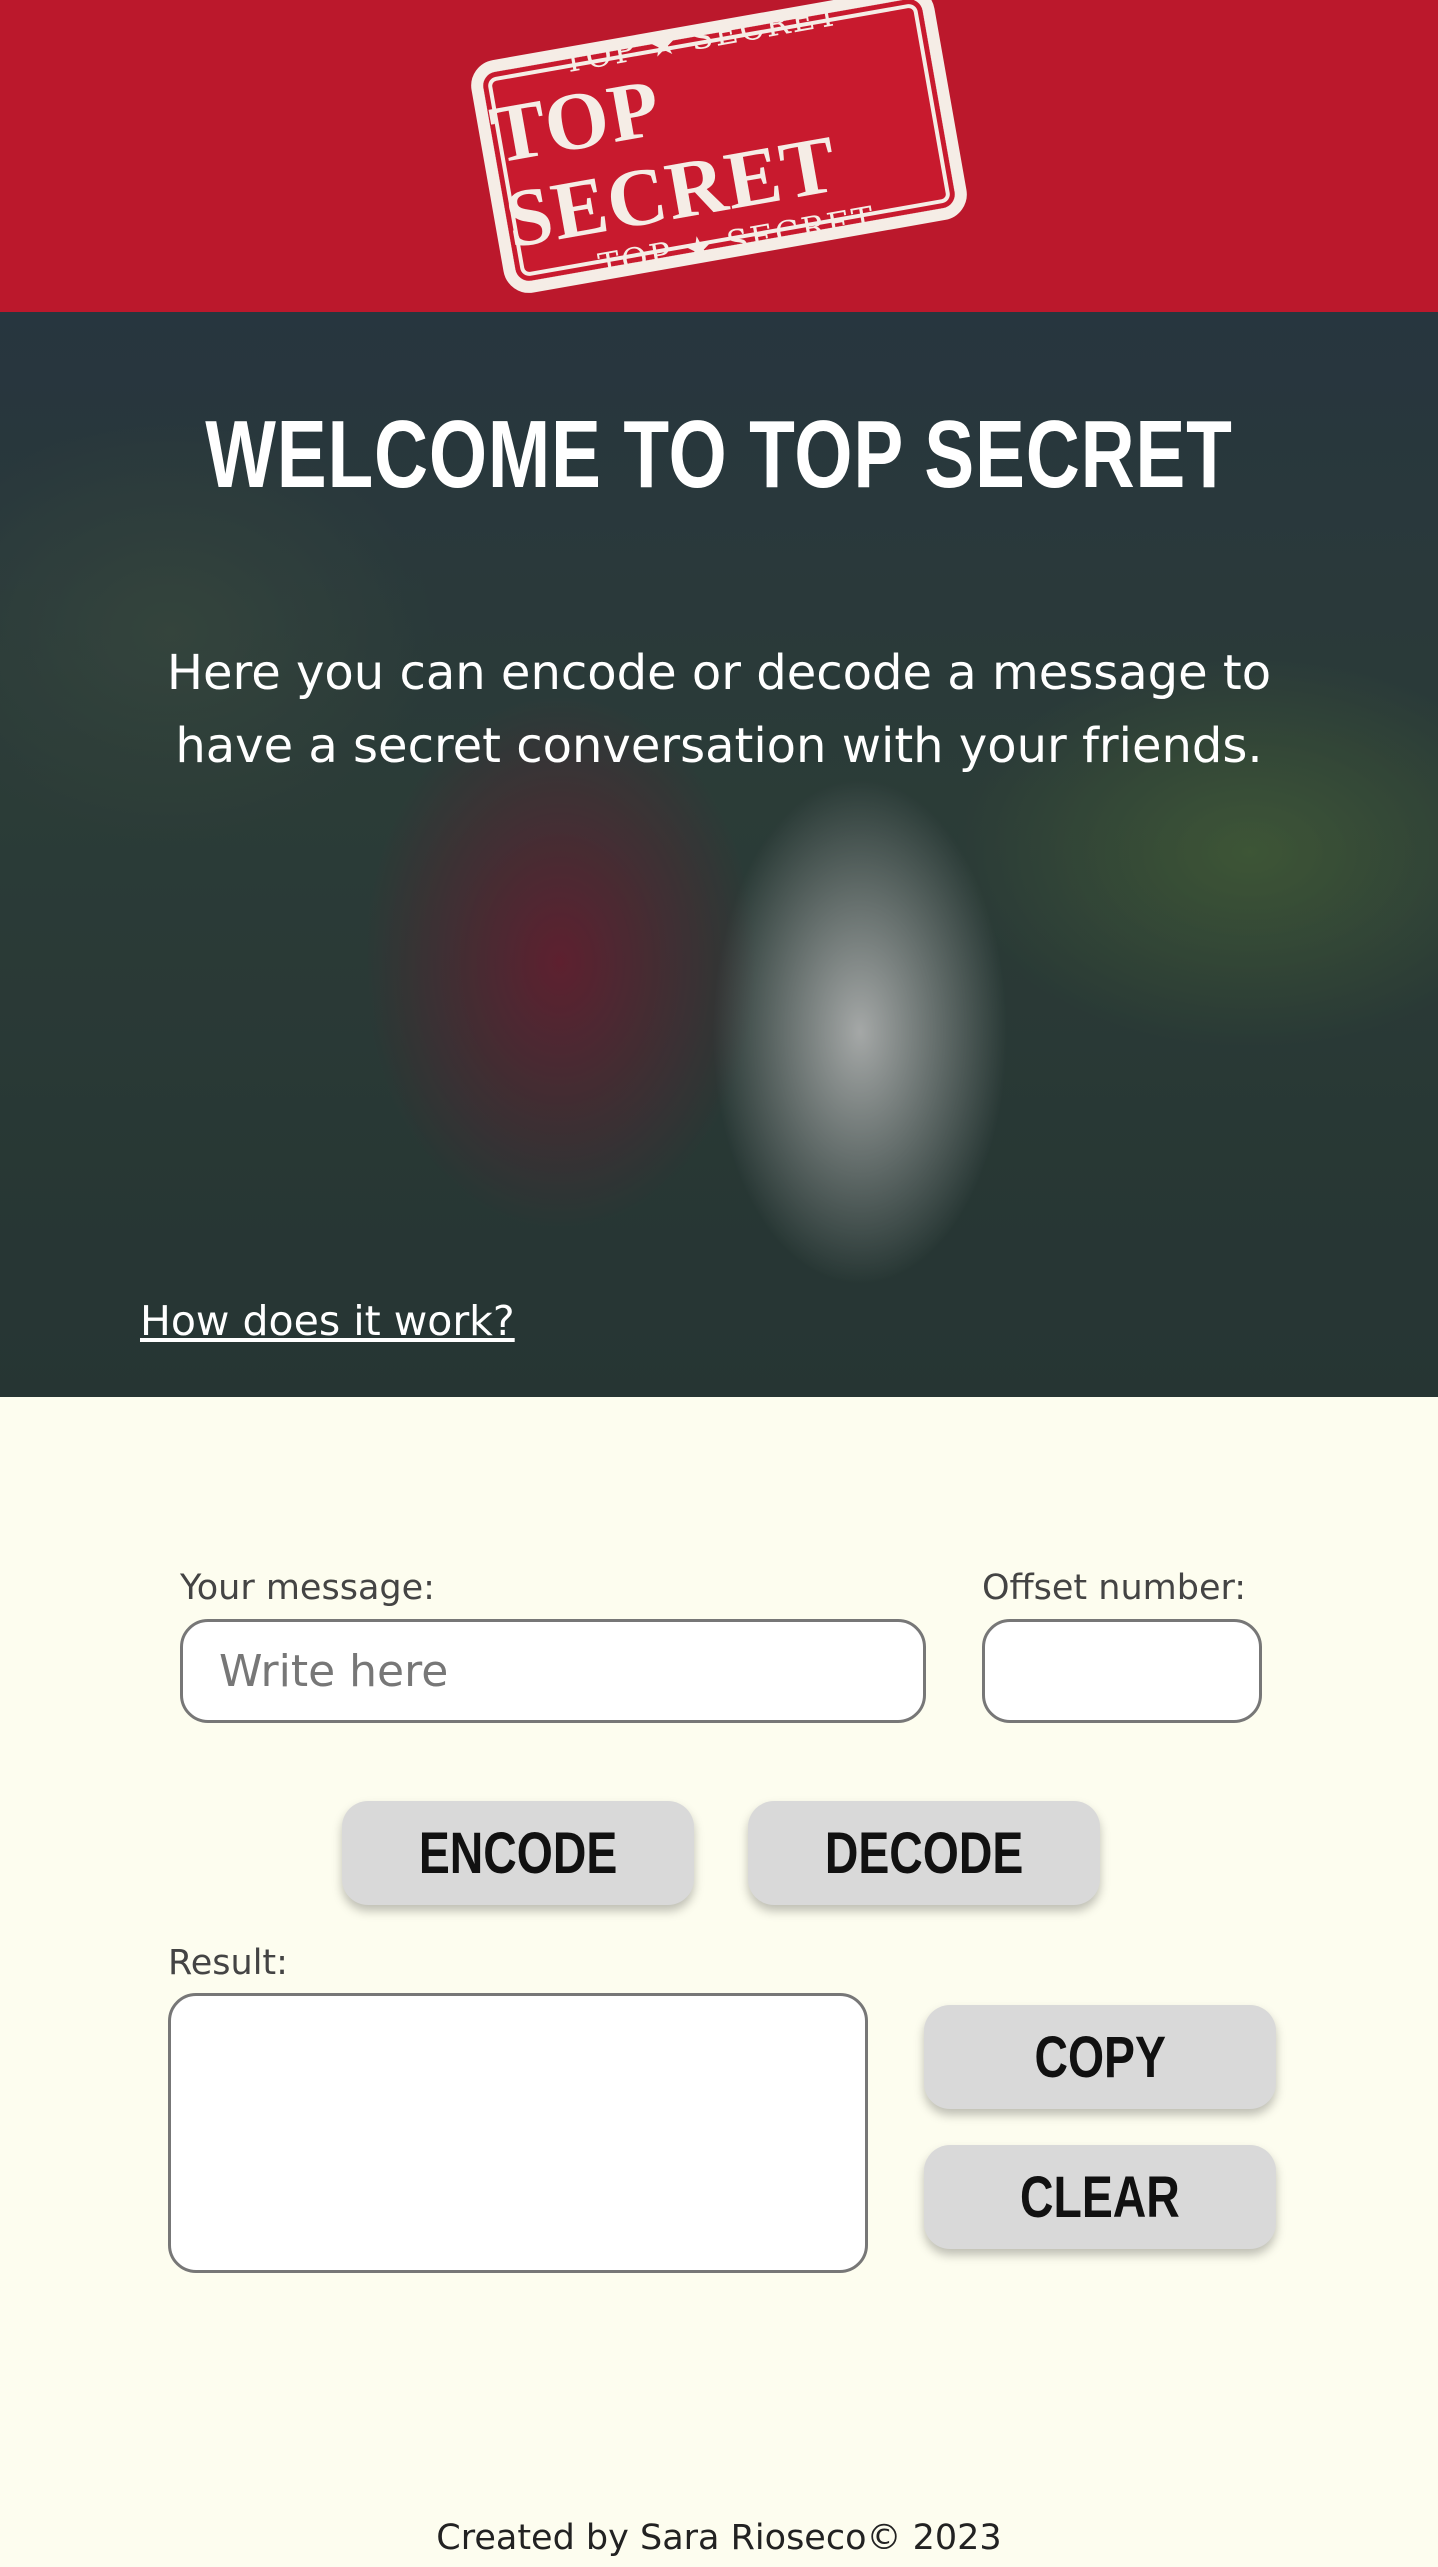  I want to click on footer-credit: Created by Sara Rioseco© 2023, so click(719, 2538).